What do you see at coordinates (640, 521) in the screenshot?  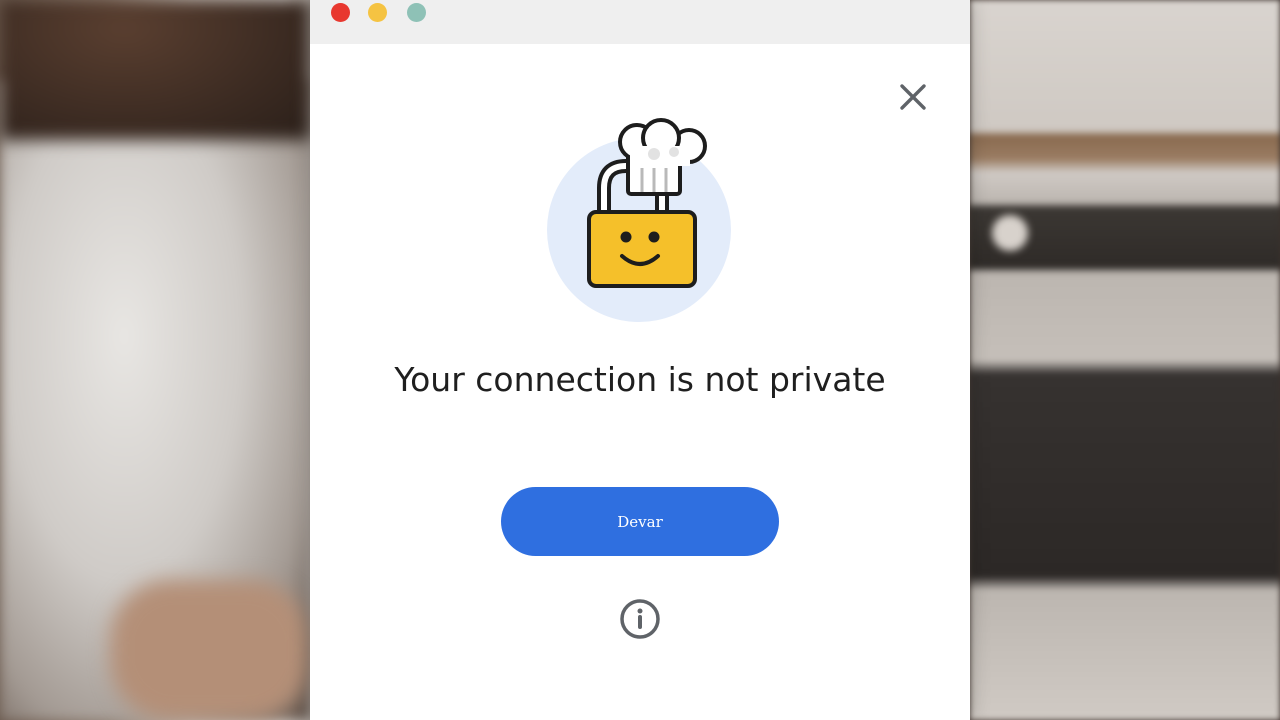 I see `primary-action-button: Devar` at bounding box center [640, 521].